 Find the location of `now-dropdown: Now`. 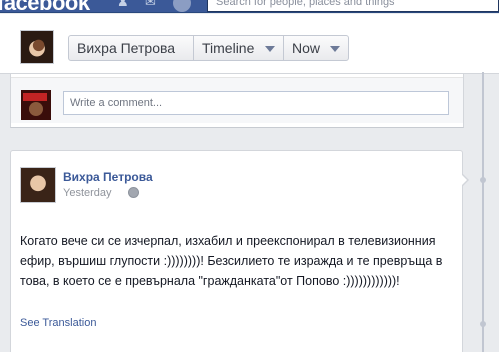

now-dropdown: Now is located at coordinates (316, 48).